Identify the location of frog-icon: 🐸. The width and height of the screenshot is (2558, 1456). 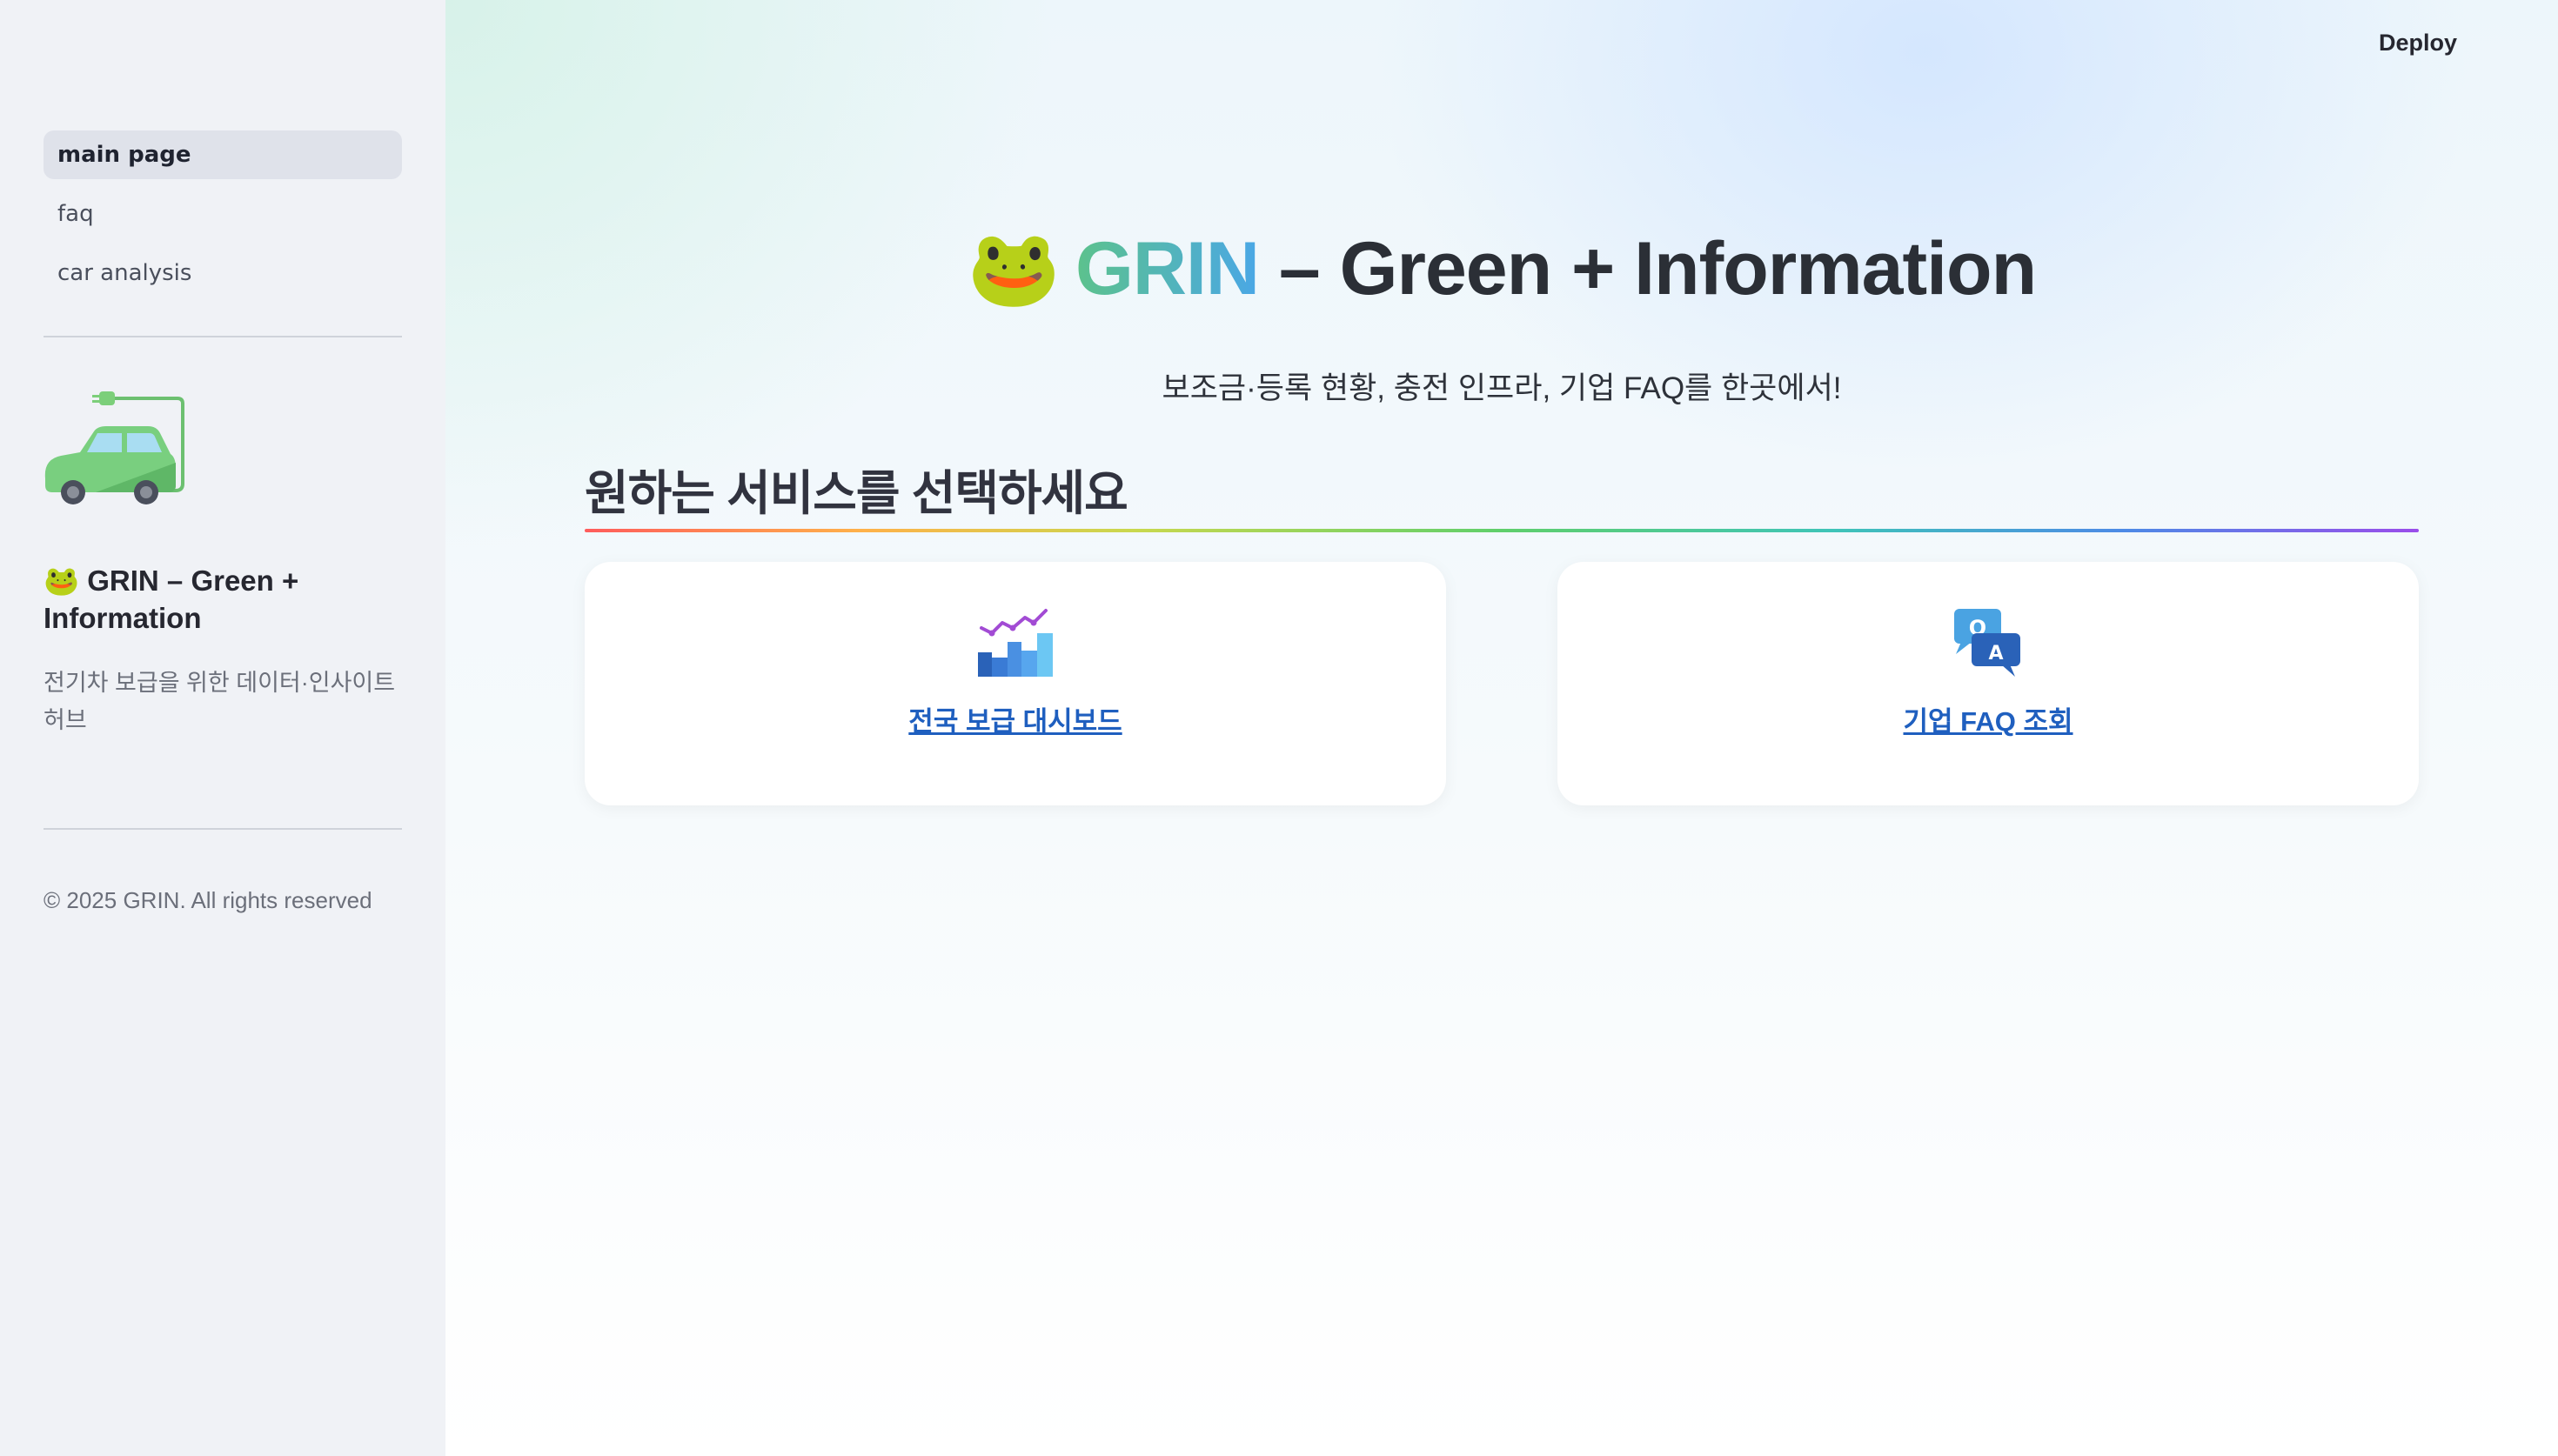
(1014, 269).